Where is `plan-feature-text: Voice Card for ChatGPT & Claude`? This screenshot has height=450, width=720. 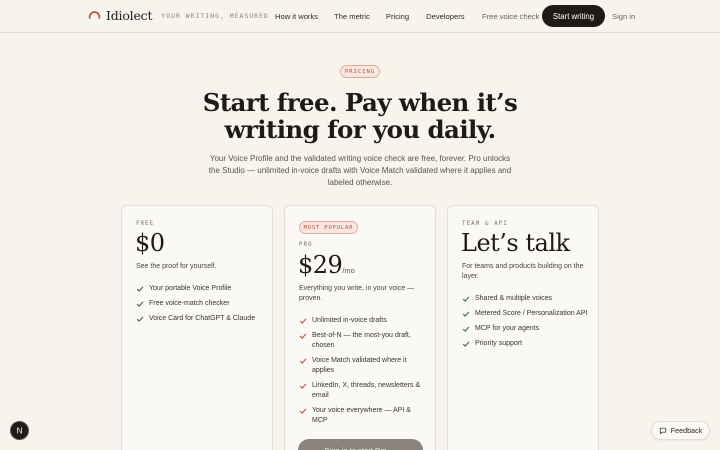 plan-feature-text: Voice Card for ChatGPT & Claude is located at coordinates (202, 318).